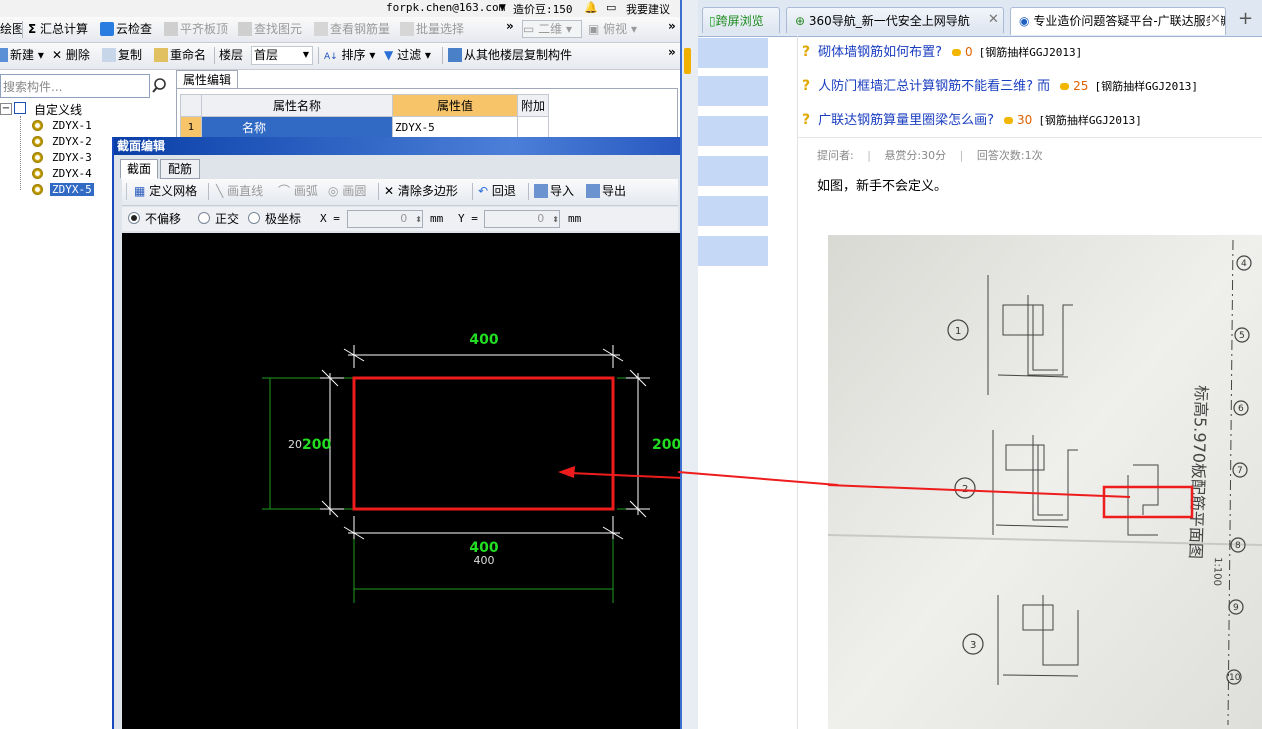 The width and height of the screenshot is (1262, 729). What do you see at coordinates (347, 191) in the screenshot?
I see `draw-circle-button: ◎ 画圆` at bounding box center [347, 191].